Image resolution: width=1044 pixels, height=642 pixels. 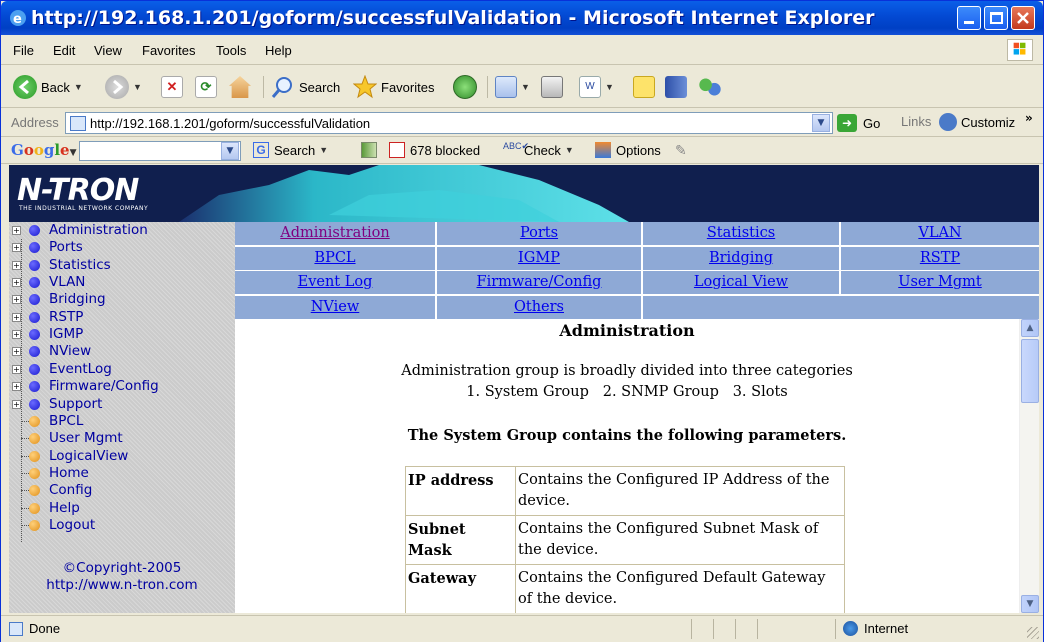 What do you see at coordinates (122, 317) in the screenshot?
I see `sidebar-item-rstp: + RSTP` at bounding box center [122, 317].